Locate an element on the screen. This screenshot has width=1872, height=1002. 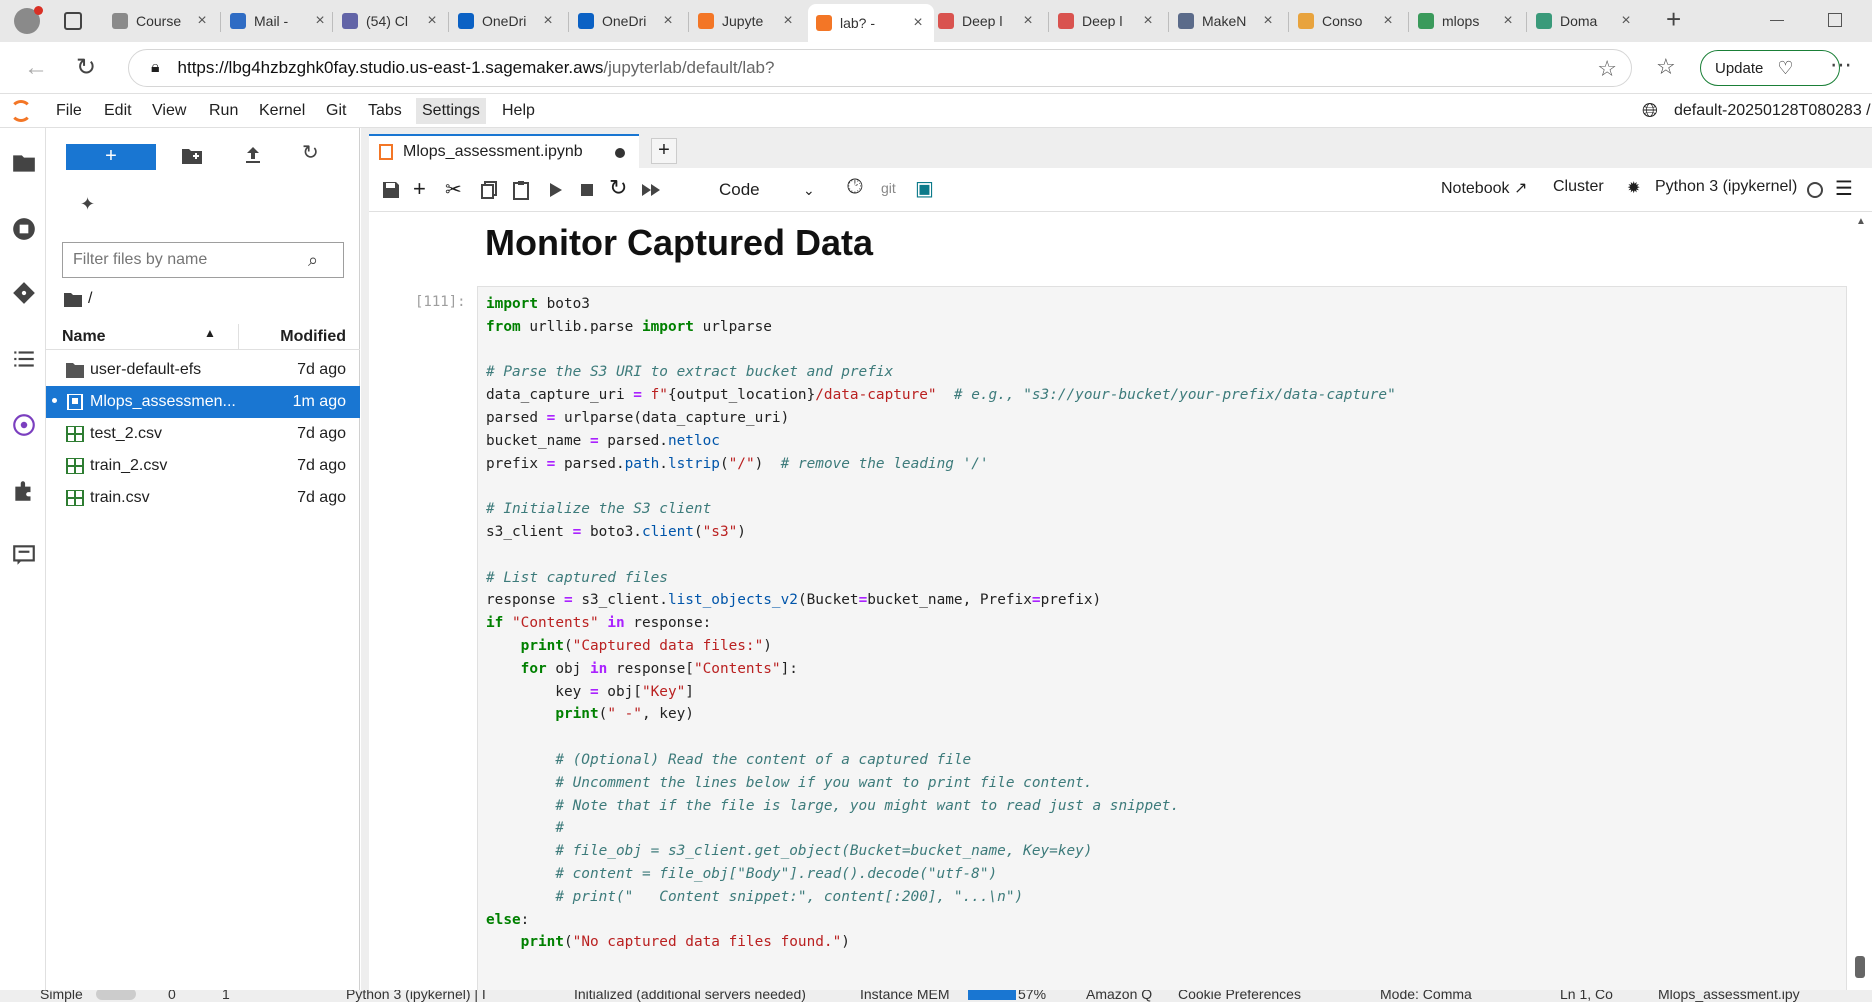
browser-tab: Jupyte × is located at coordinates (747, 21).